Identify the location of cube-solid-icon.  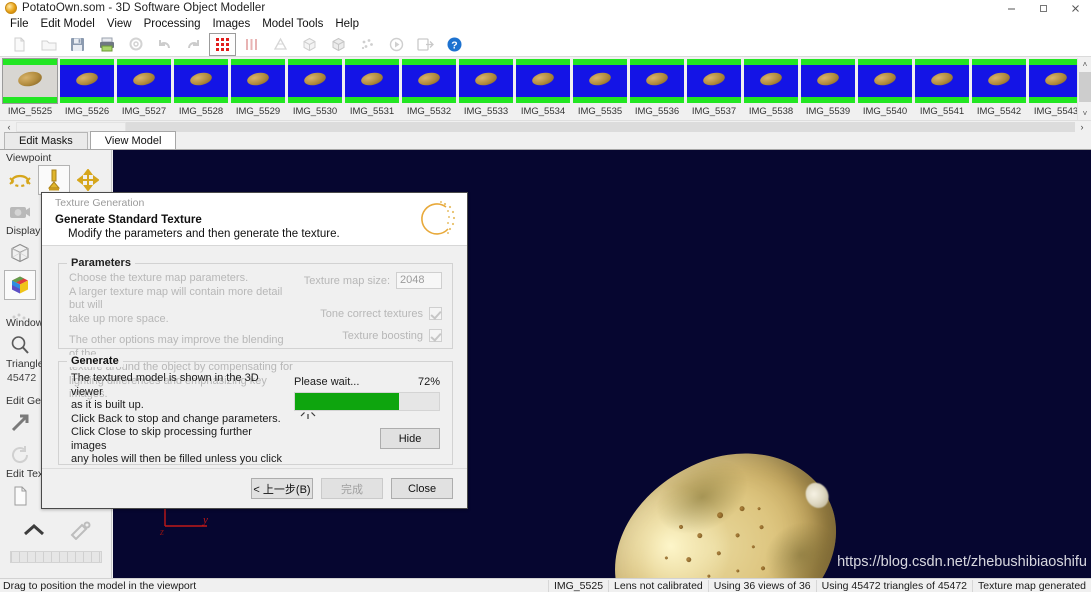
(338, 44).